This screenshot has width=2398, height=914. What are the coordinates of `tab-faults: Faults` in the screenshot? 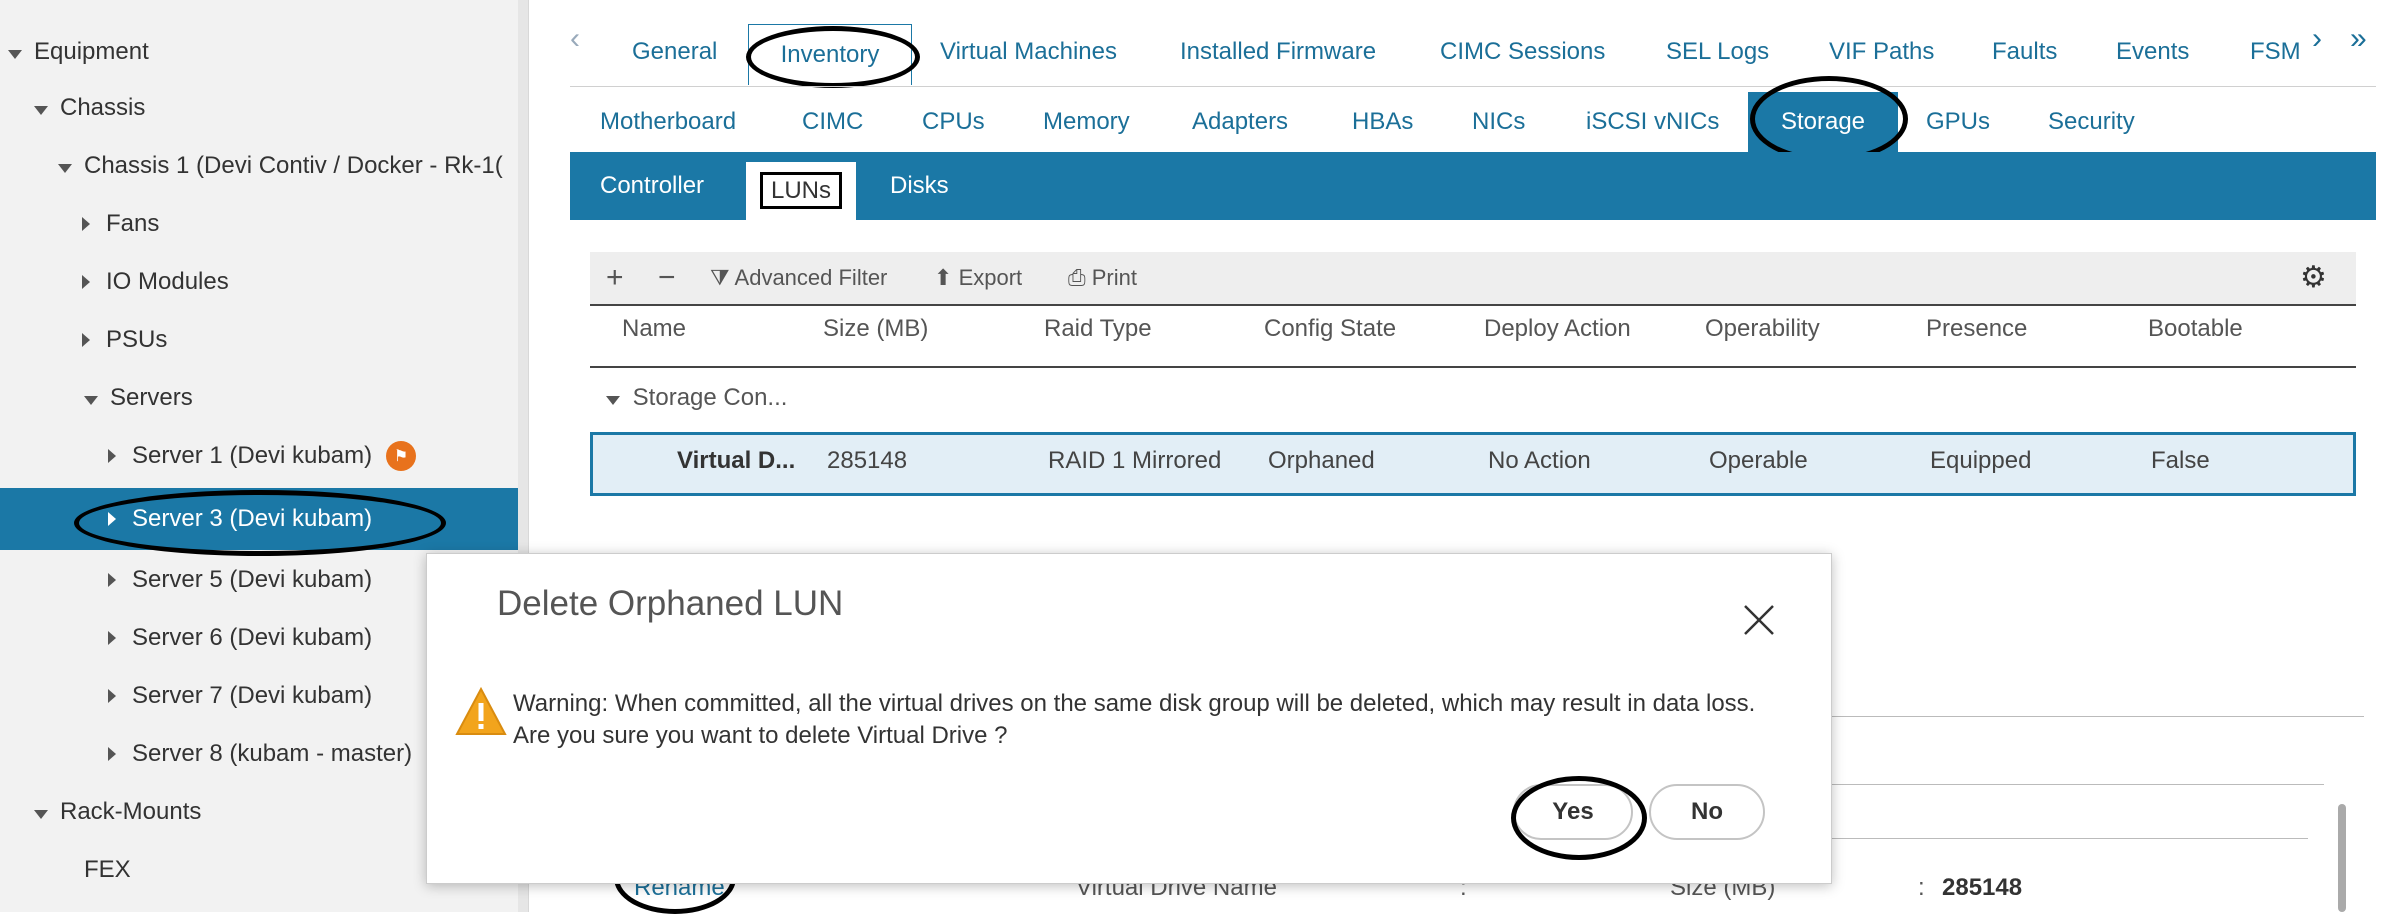 It's located at (2024, 52).